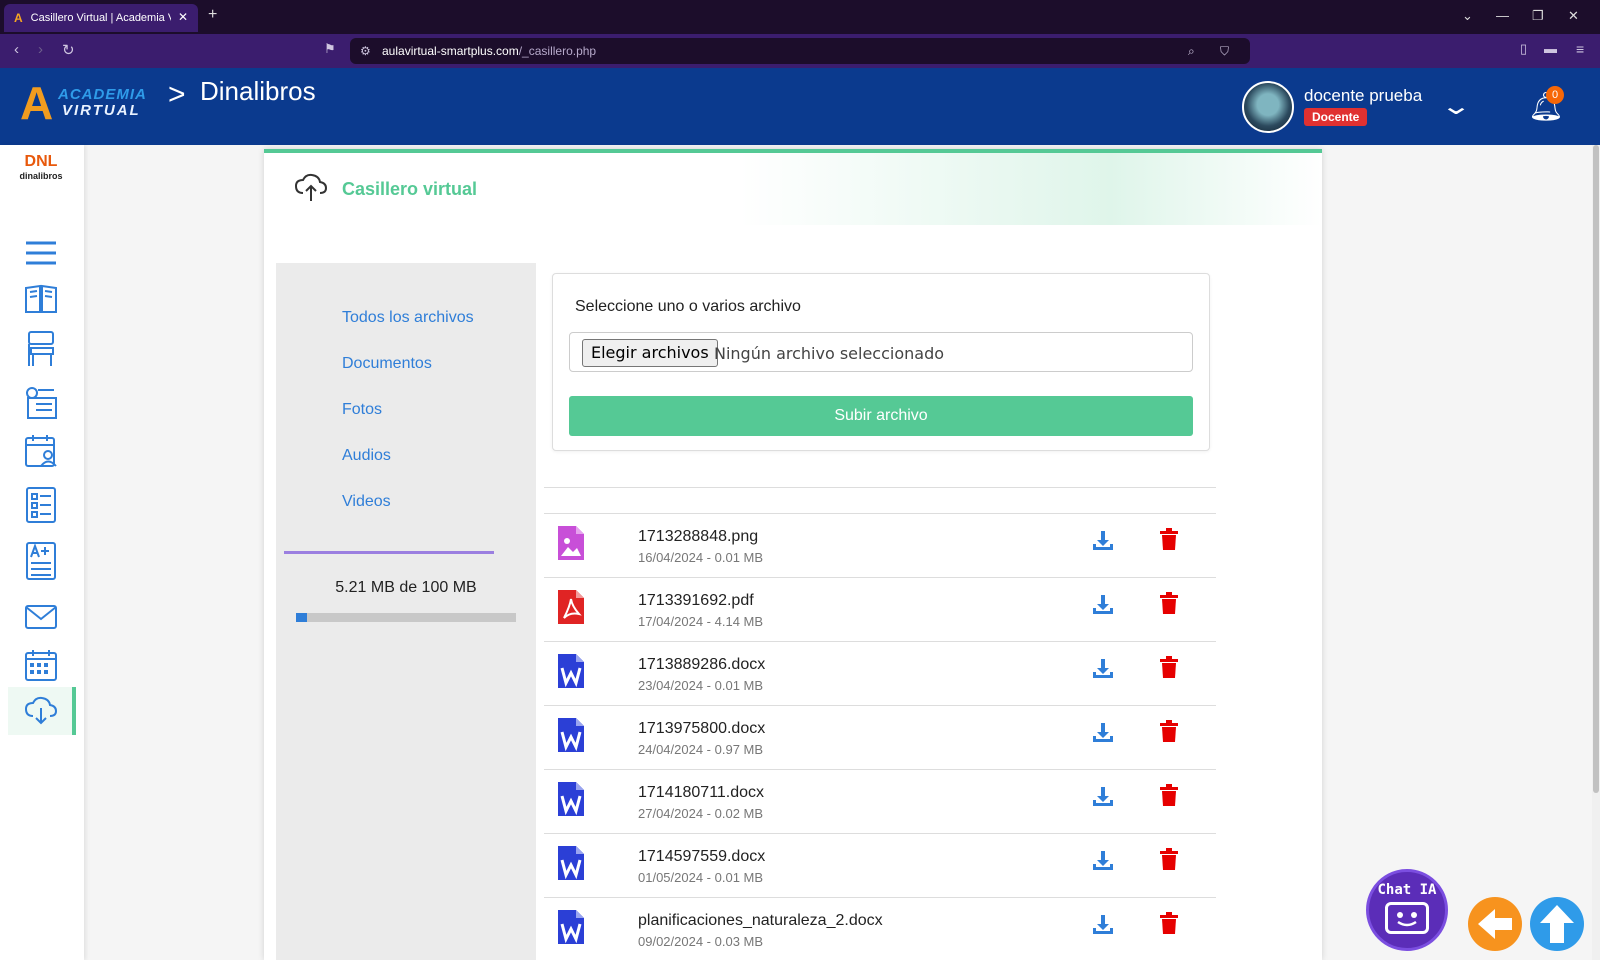 The width and height of the screenshot is (1600, 960). What do you see at coordinates (1502, 15) in the screenshot?
I see `minimize-icon: —` at bounding box center [1502, 15].